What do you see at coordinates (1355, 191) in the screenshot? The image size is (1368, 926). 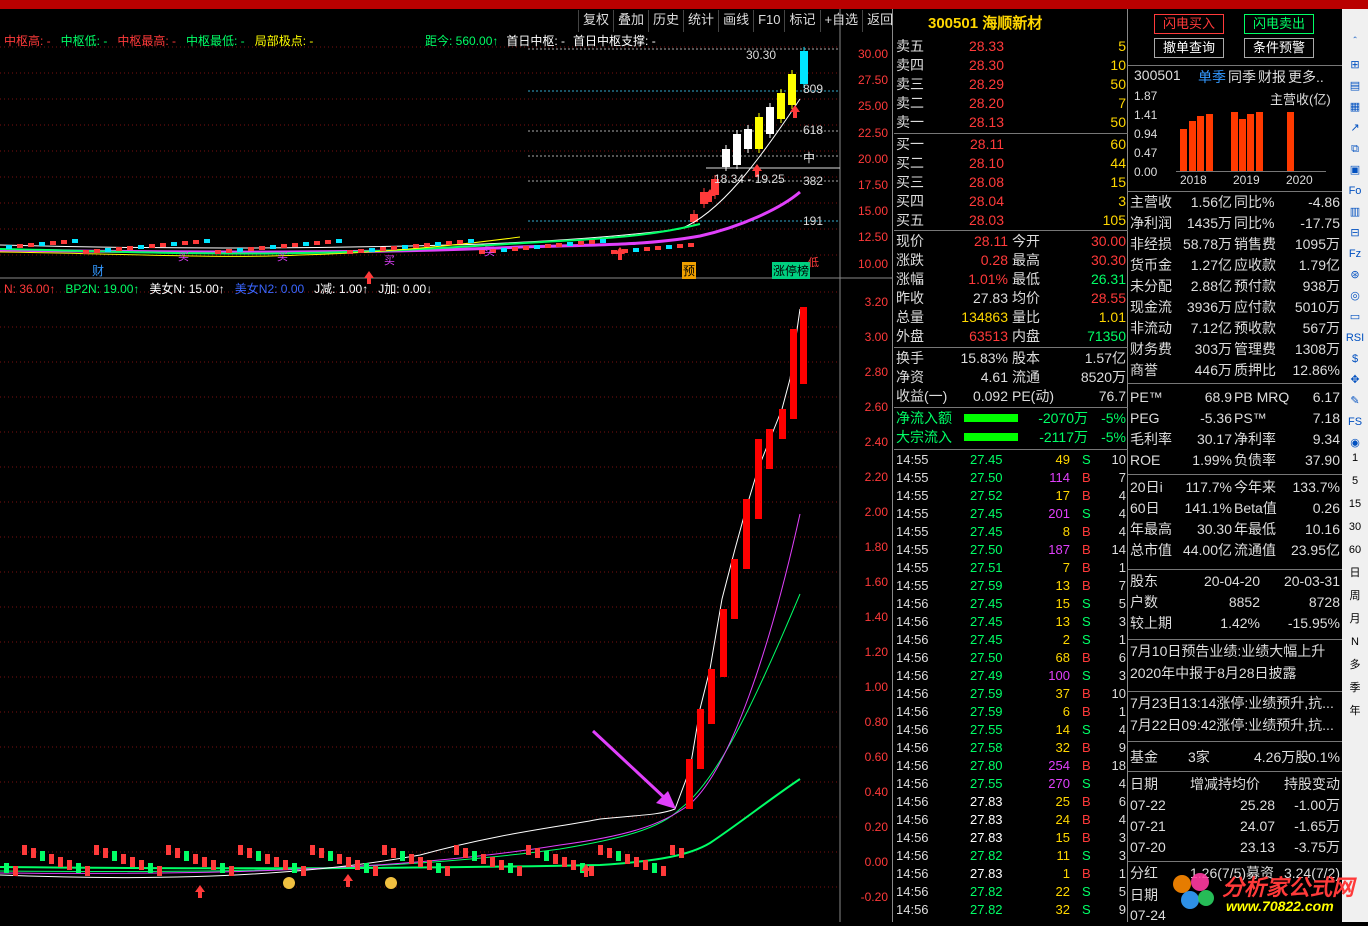 I see `sidebar-tool-icon: Fo` at bounding box center [1355, 191].